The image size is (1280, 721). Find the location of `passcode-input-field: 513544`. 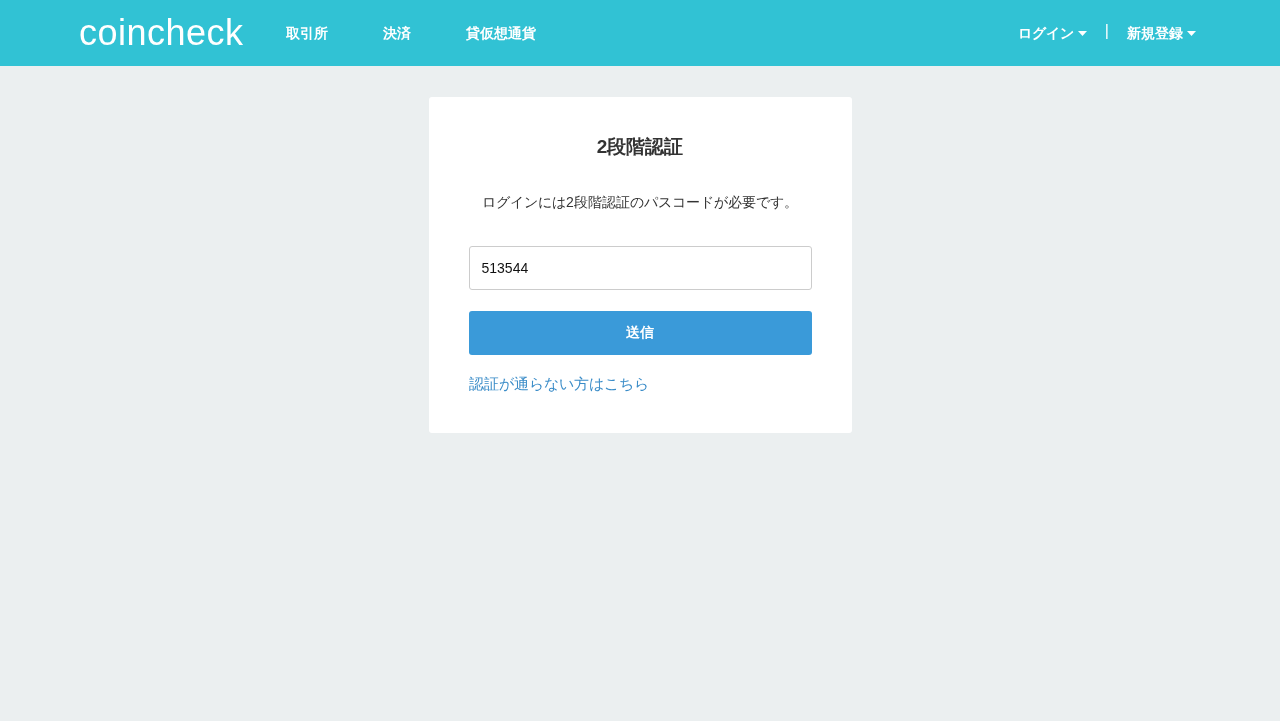

passcode-input-field: 513544 is located at coordinates (640, 267).